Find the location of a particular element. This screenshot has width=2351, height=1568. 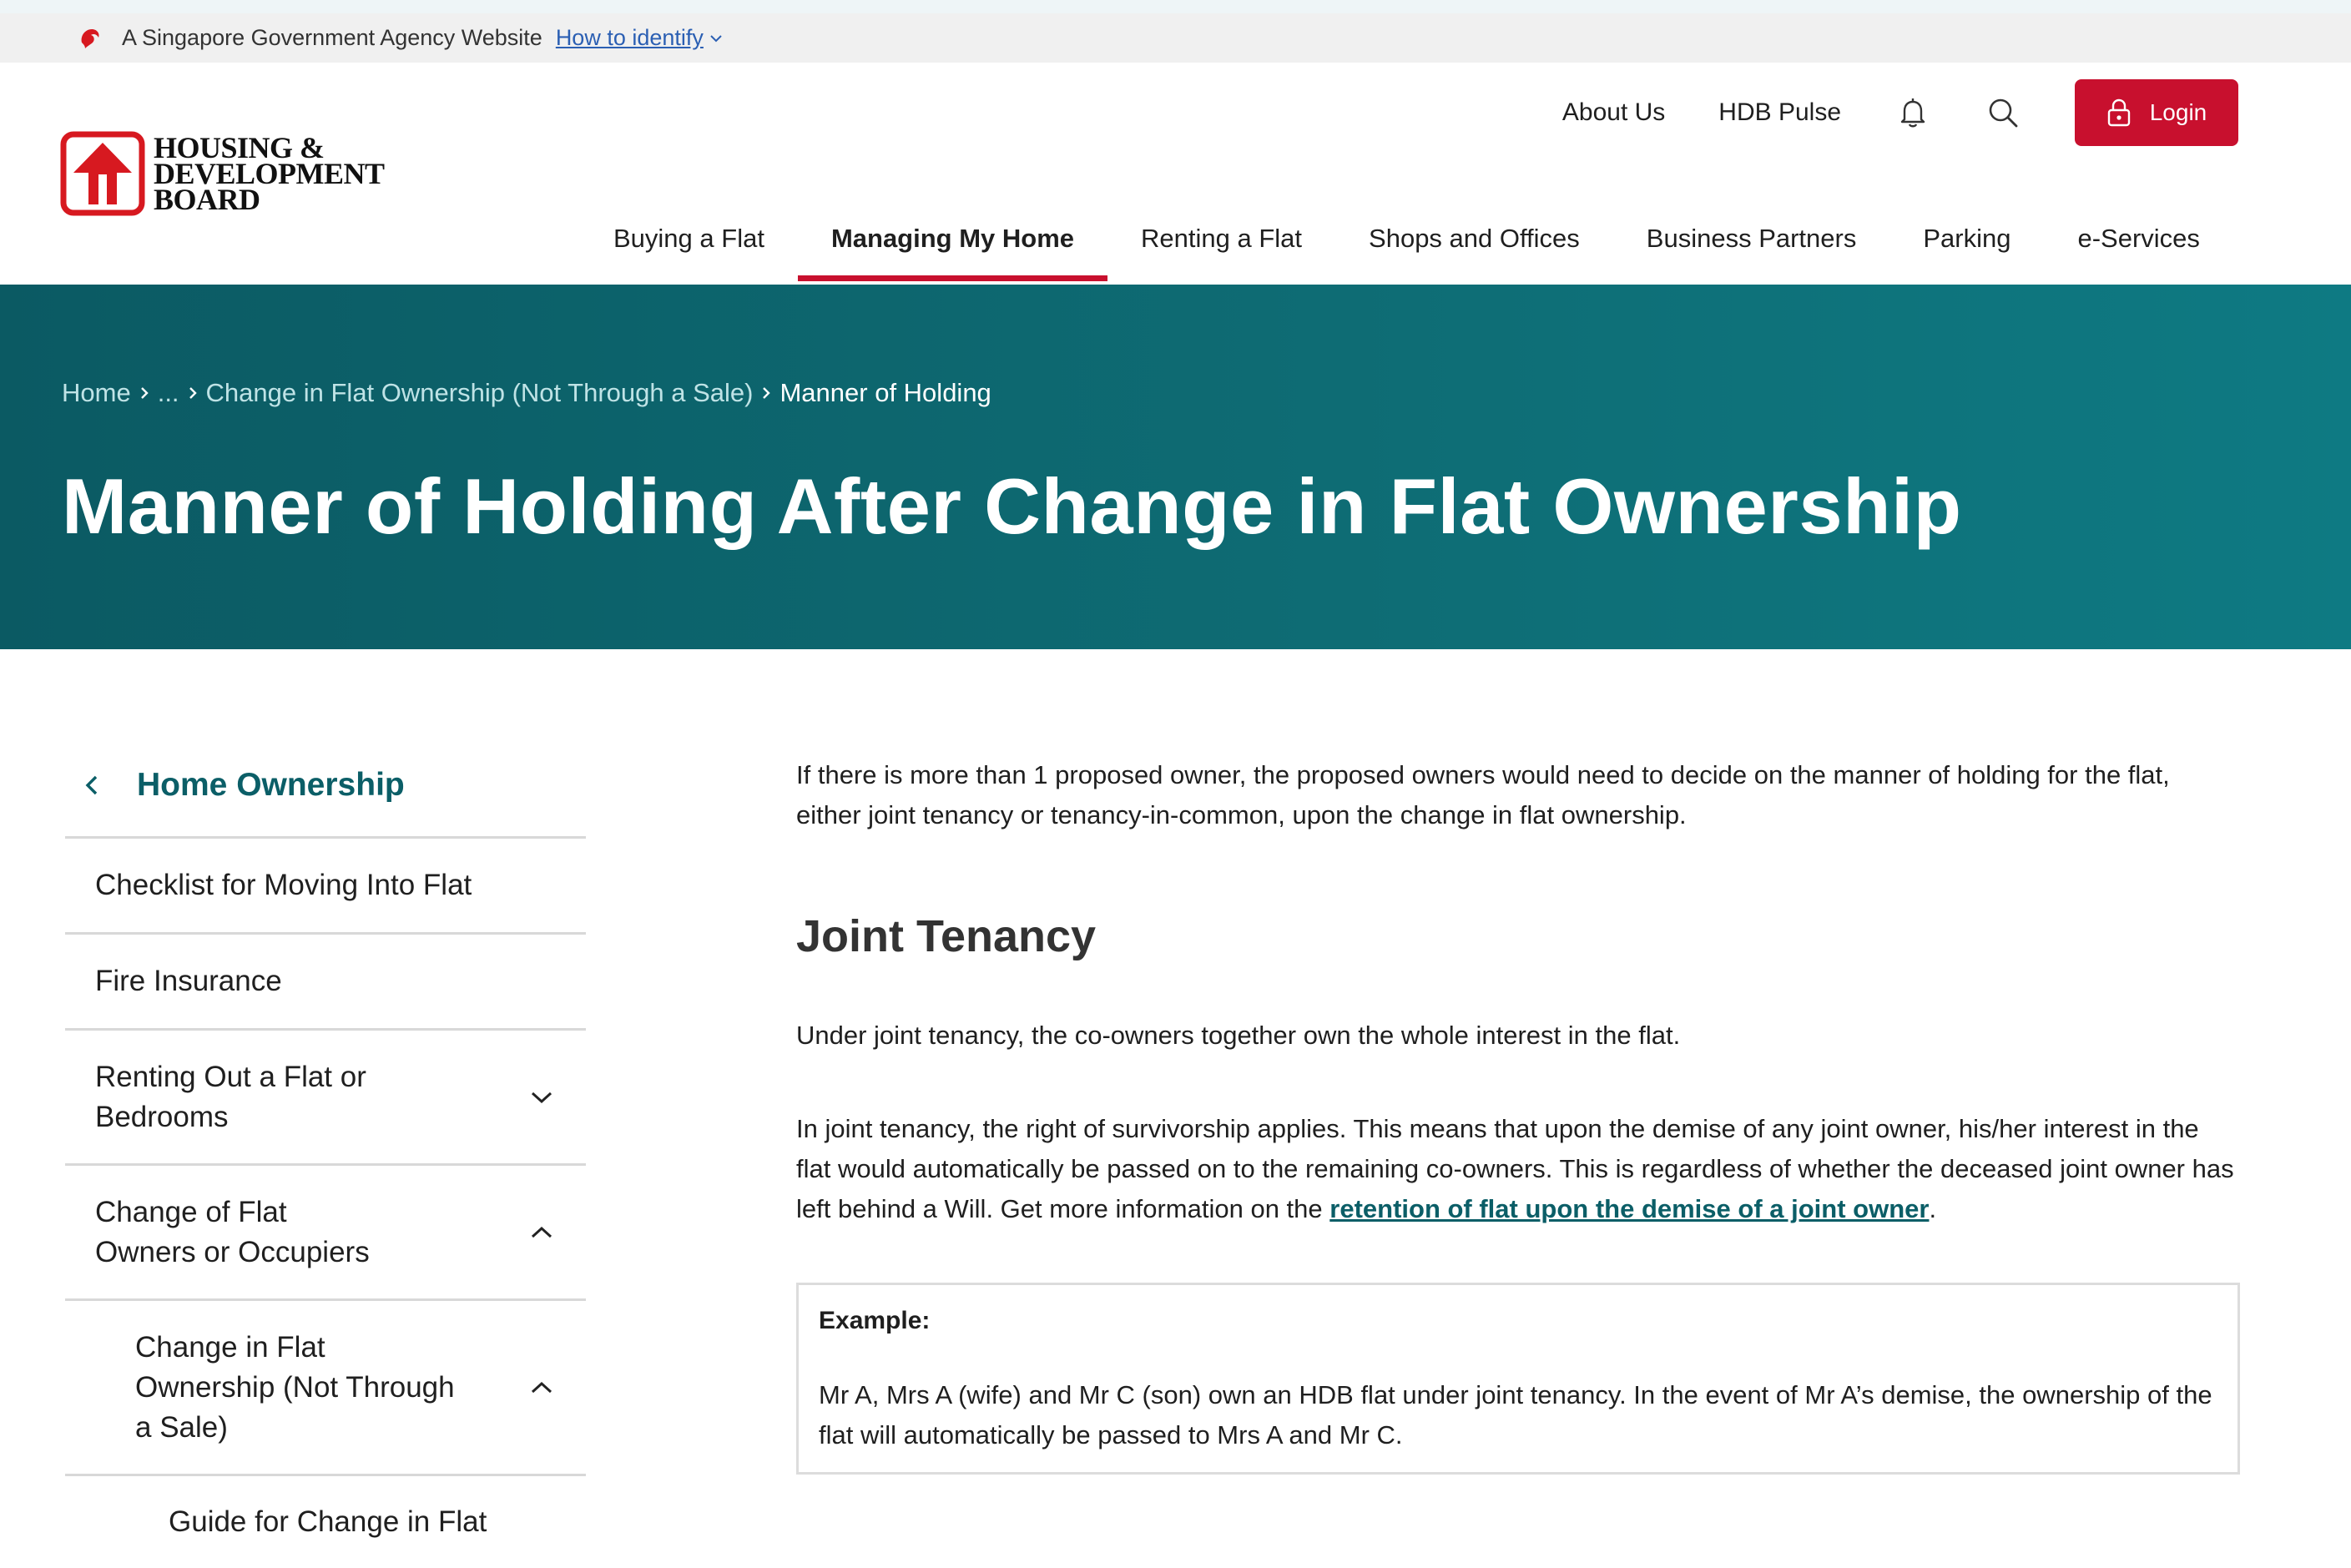

sidebar-item-label-line-1: Change of Flat is located at coordinates (191, 1211).